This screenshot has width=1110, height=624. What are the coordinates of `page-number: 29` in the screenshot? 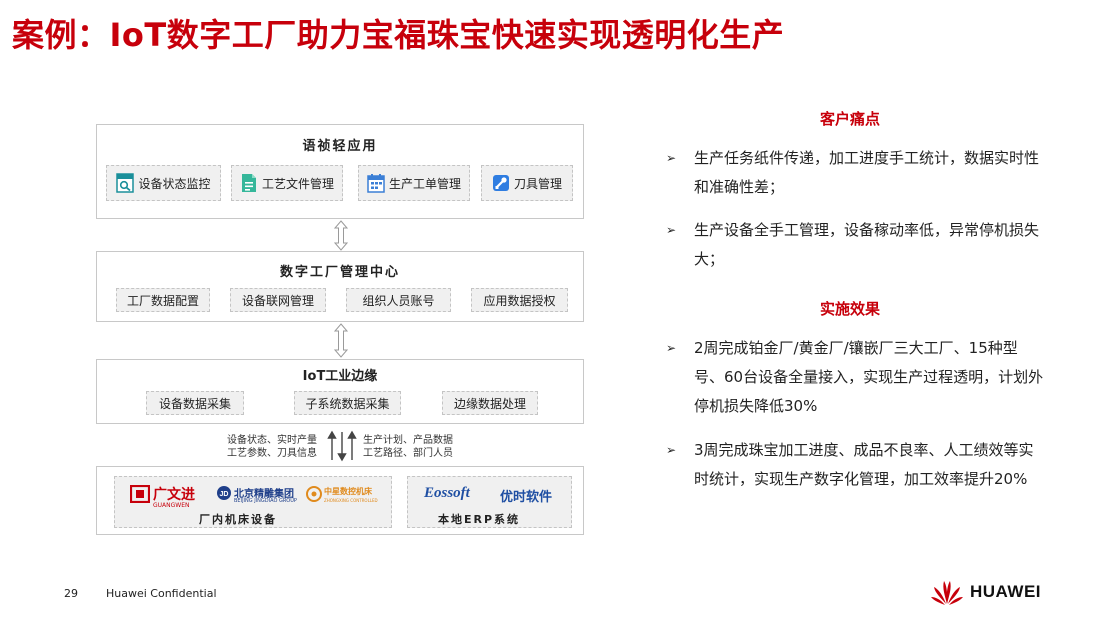 It's located at (71, 593).